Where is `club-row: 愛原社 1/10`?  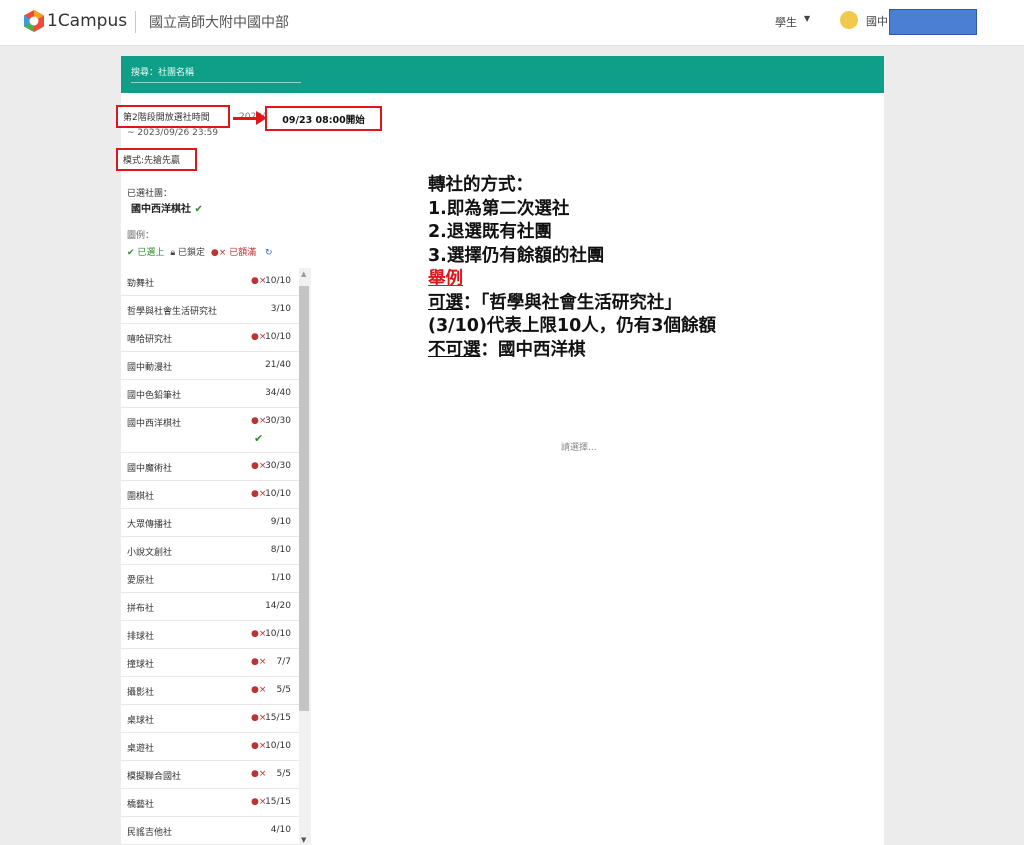 club-row: 愛原社 1/10 is located at coordinates (216, 579).